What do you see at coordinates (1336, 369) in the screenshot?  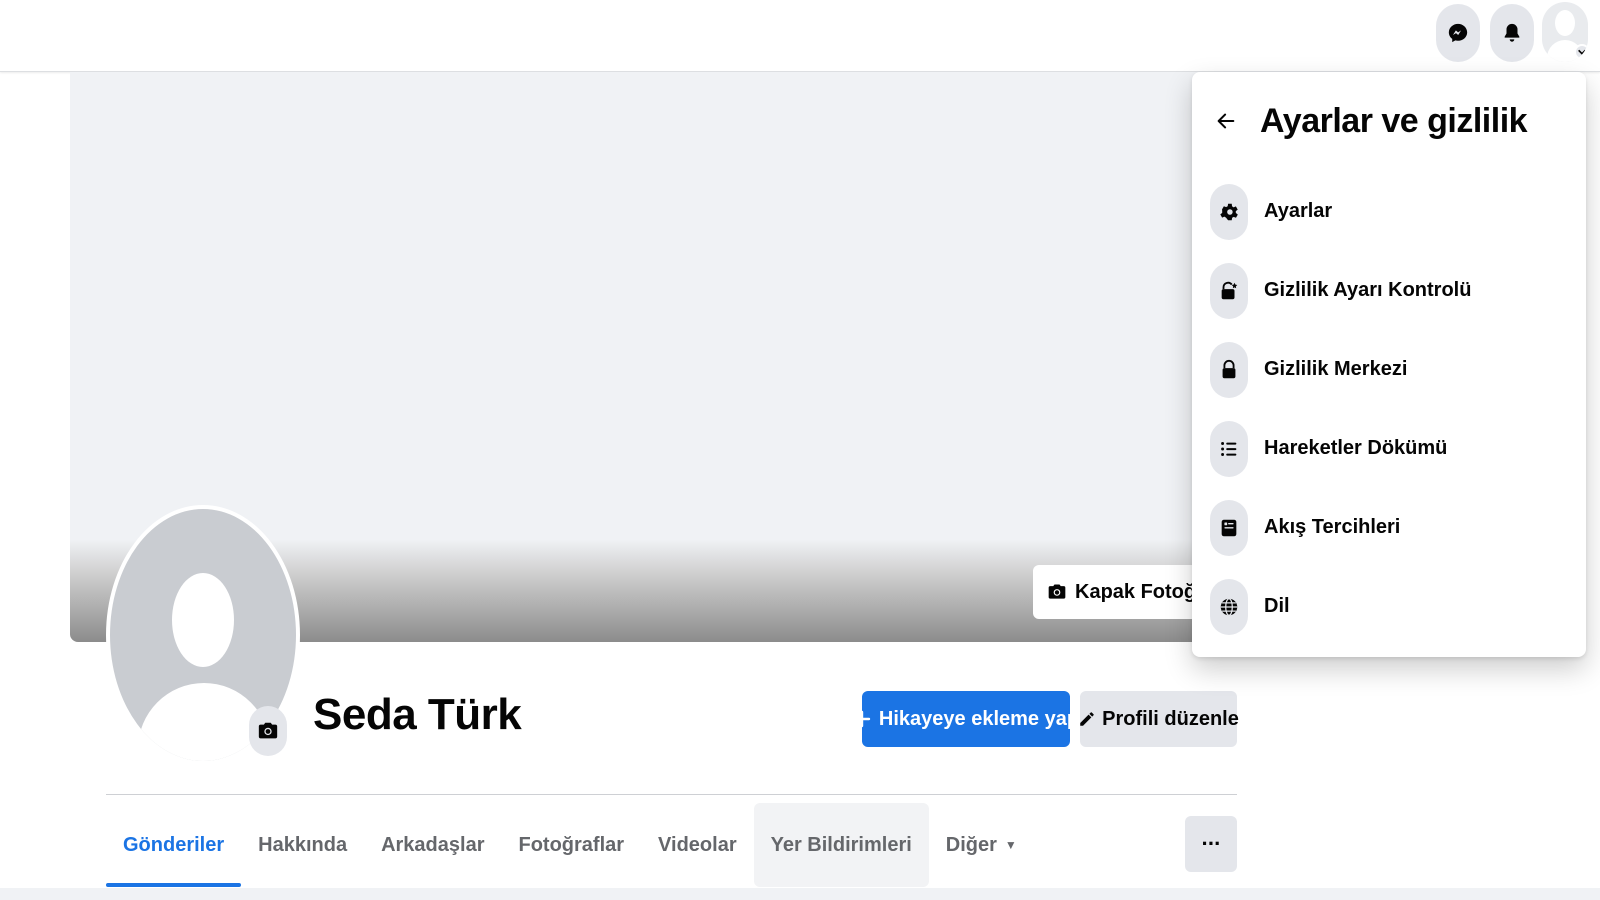 I see `menu-item-label: Gizlilik Merkezi` at bounding box center [1336, 369].